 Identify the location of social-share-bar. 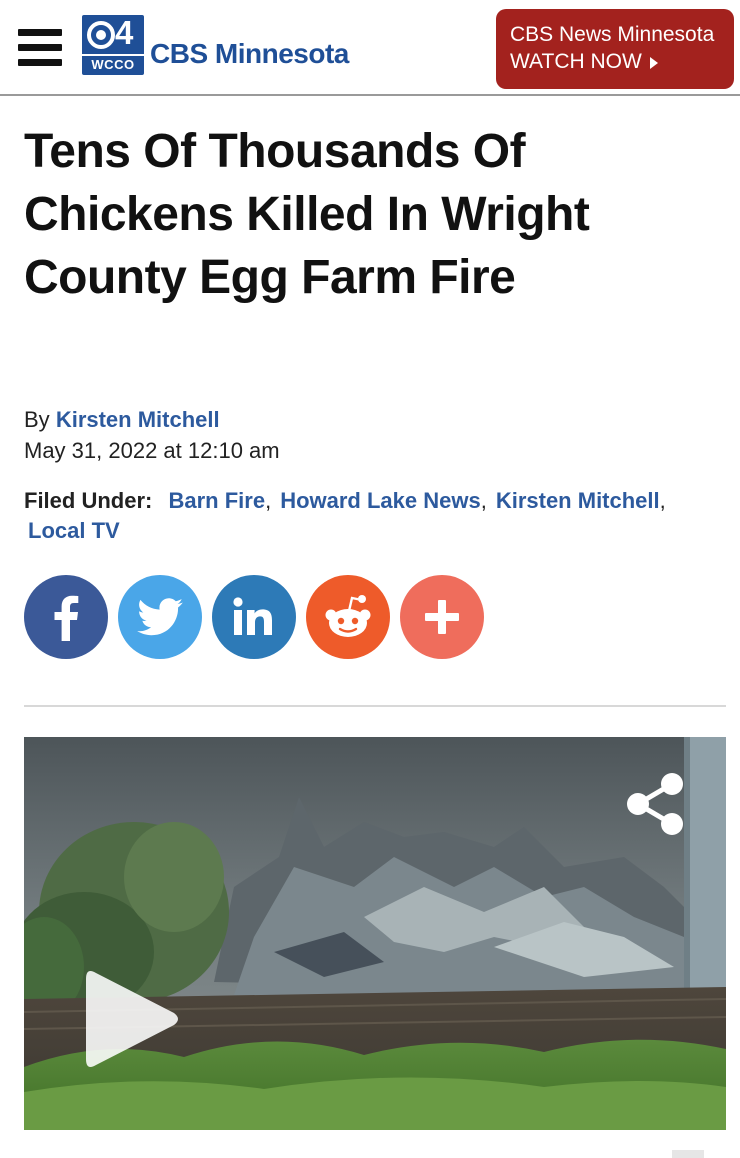
(254, 617).